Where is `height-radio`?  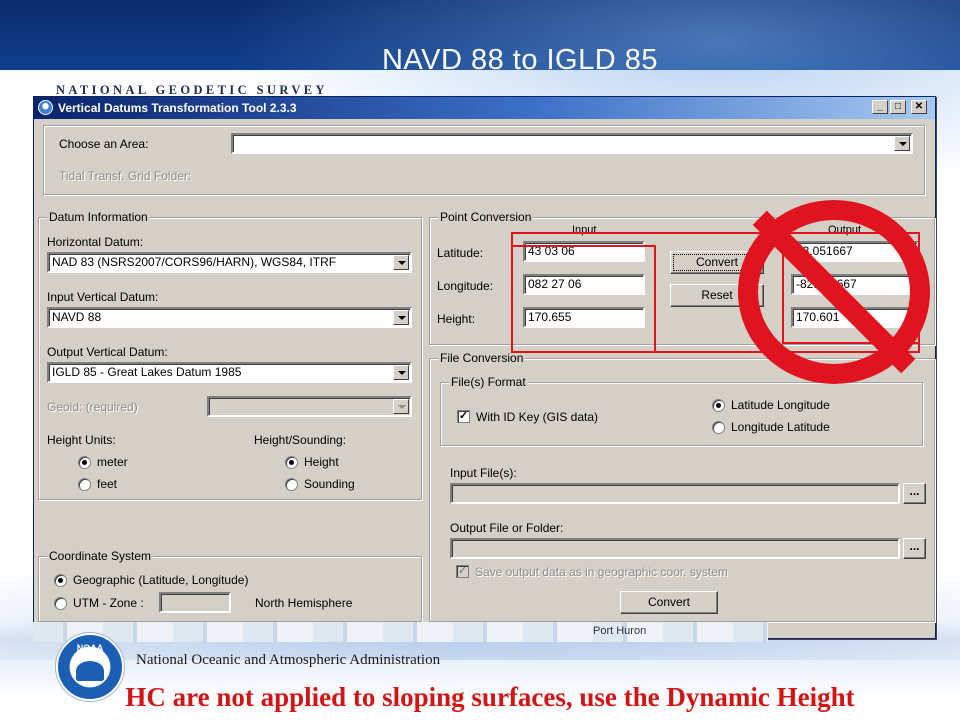
height-radio is located at coordinates (291, 462).